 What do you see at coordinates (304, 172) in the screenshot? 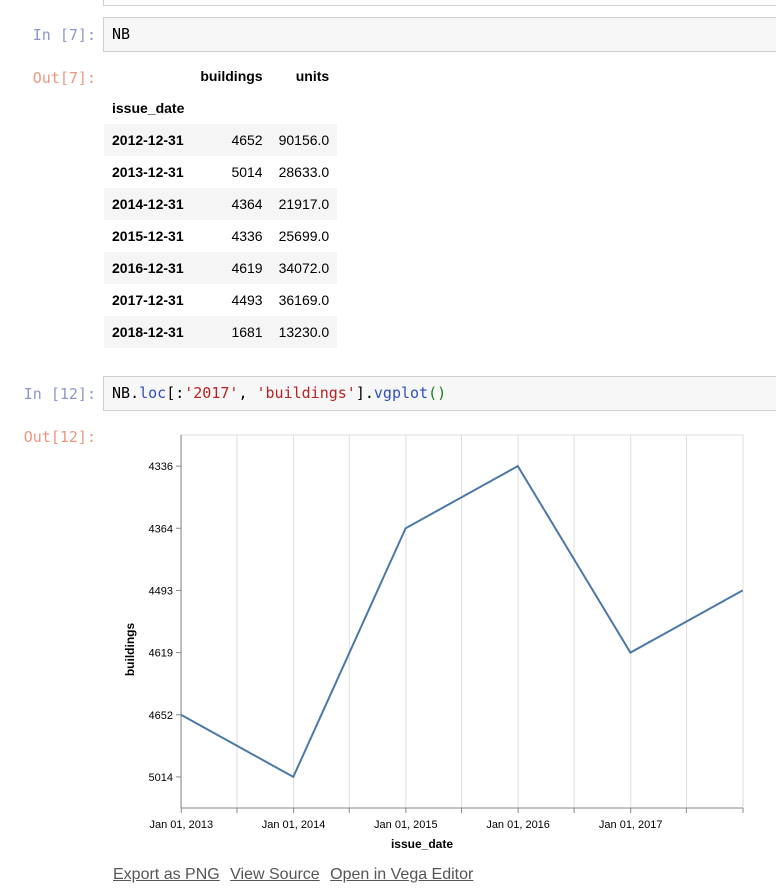
I see `units-cell: 28633.0` at bounding box center [304, 172].